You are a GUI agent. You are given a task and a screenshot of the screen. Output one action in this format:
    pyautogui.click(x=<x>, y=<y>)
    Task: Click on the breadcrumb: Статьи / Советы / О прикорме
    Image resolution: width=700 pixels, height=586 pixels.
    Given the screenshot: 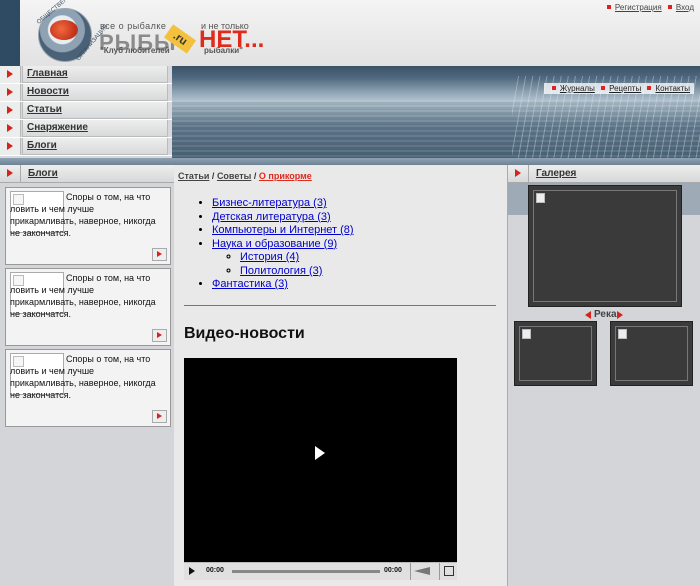 What is the action you would take?
    pyautogui.click(x=245, y=176)
    